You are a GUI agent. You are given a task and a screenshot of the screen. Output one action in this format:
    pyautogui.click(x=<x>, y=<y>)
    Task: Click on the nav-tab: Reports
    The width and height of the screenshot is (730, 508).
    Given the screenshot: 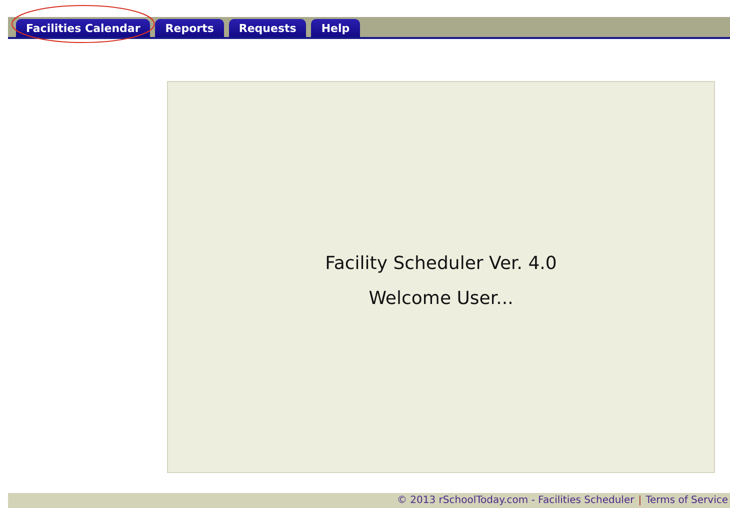 What is the action you would take?
    pyautogui.click(x=189, y=28)
    